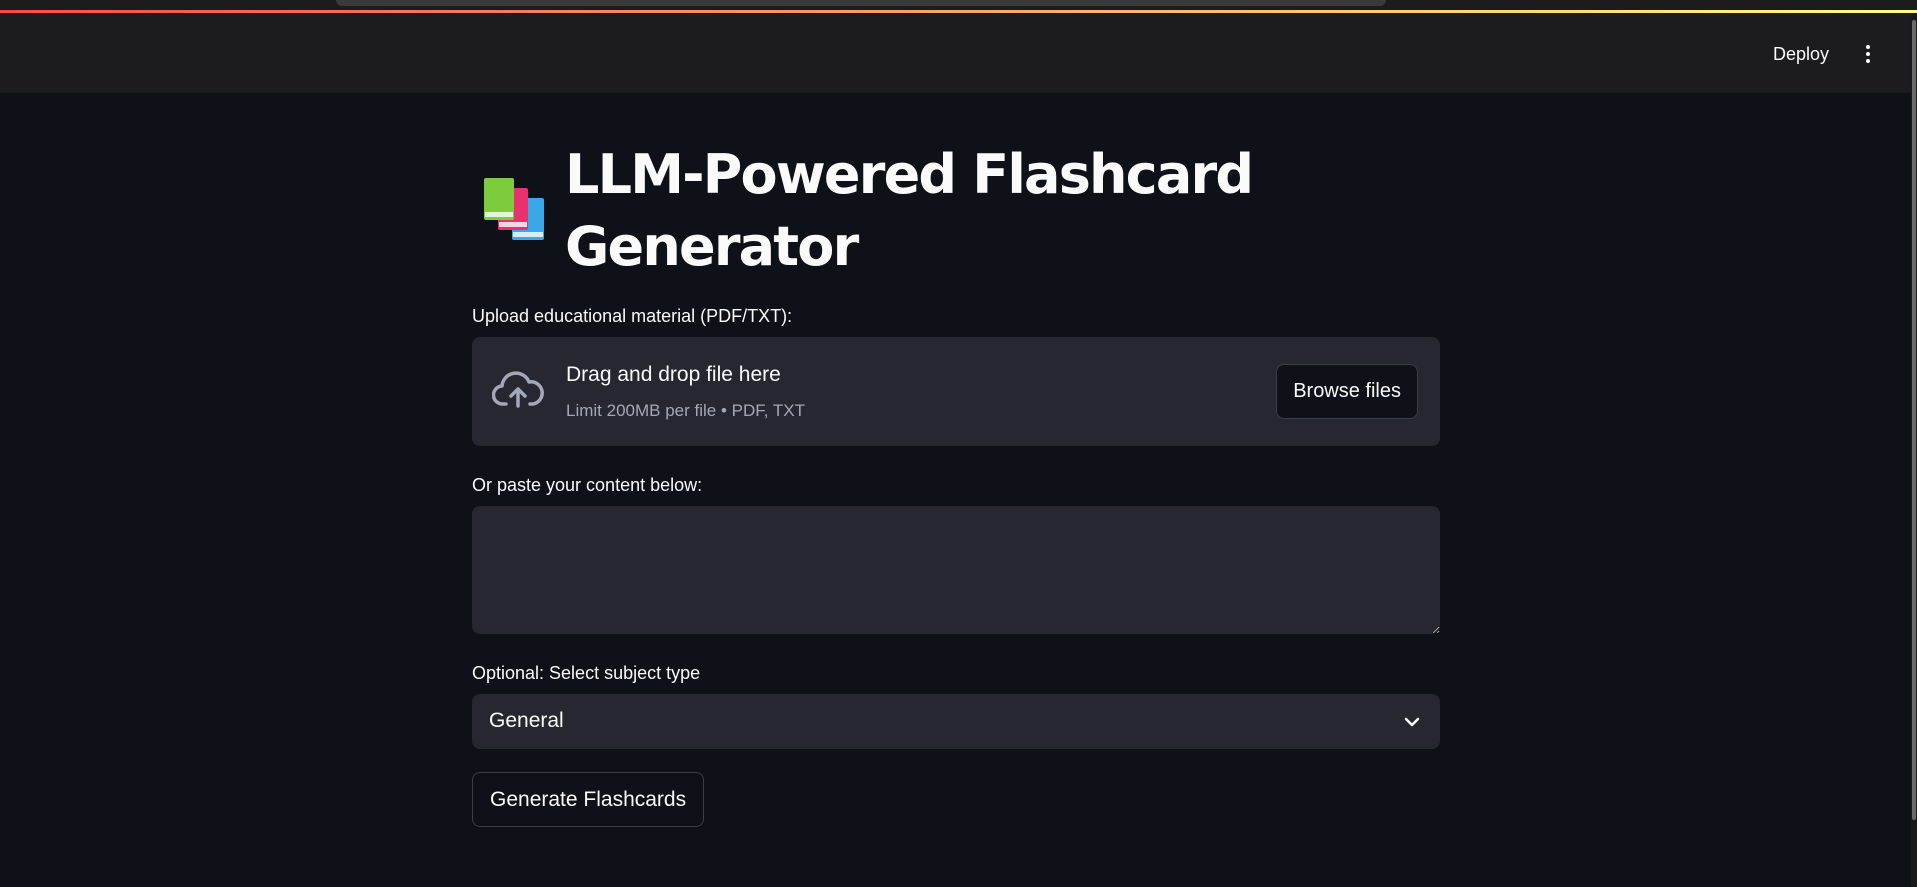  I want to click on dropzone-limit-text: Limit 200MB per file • PDF, TXT, so click(685, 410).